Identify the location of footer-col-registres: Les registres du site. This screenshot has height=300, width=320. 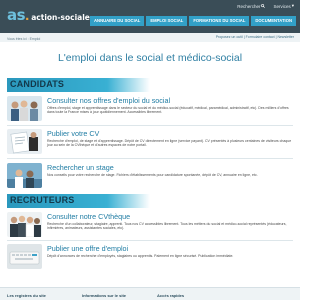
(26, 295).